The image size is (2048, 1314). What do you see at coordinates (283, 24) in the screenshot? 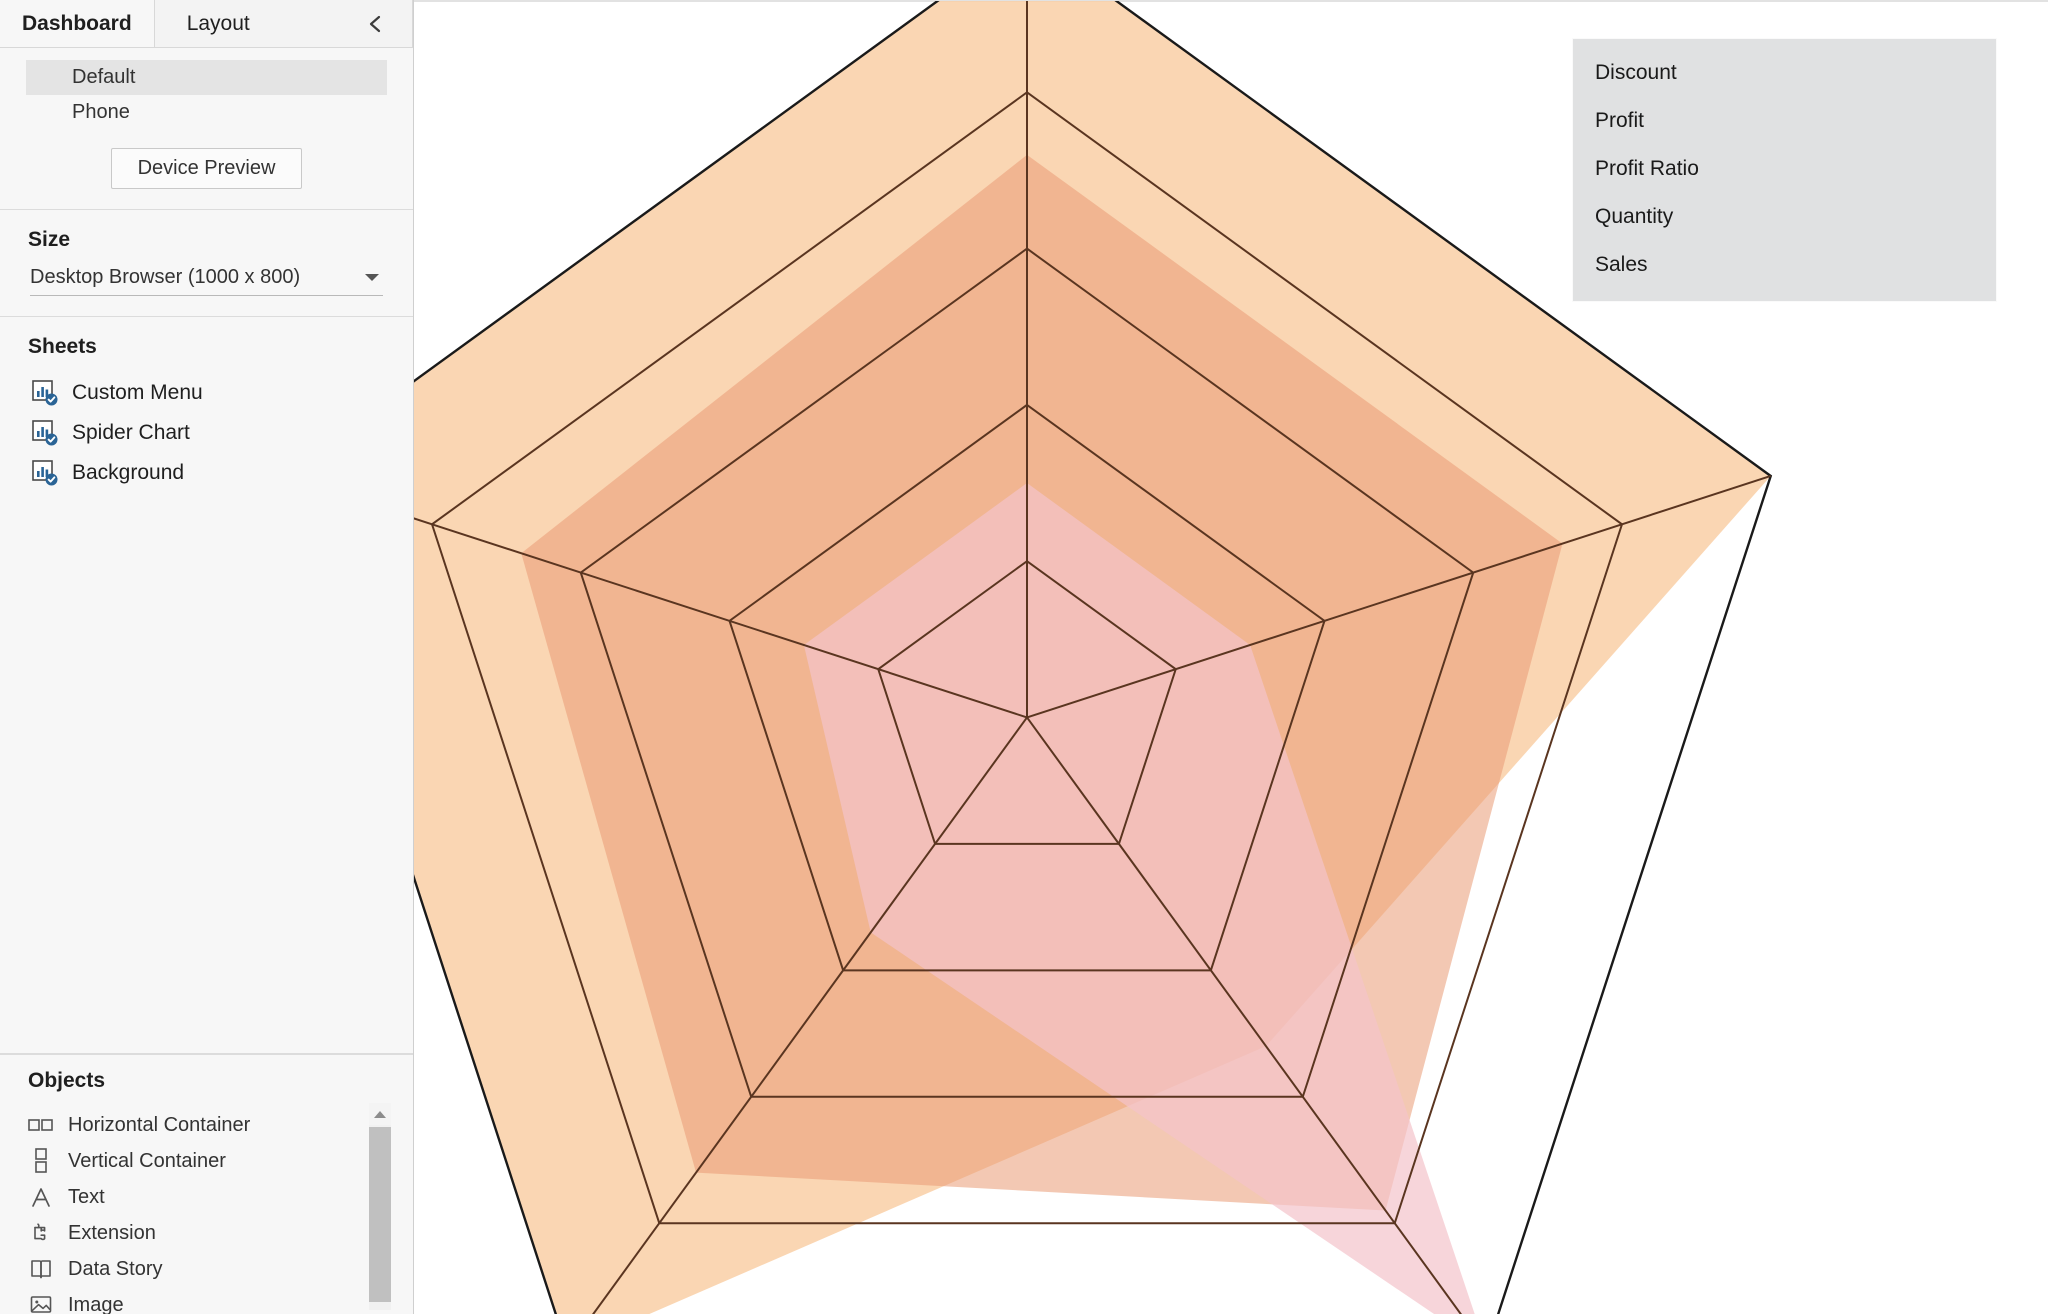
I see `tab-layout: Layout` at bounding box center [283, 24].